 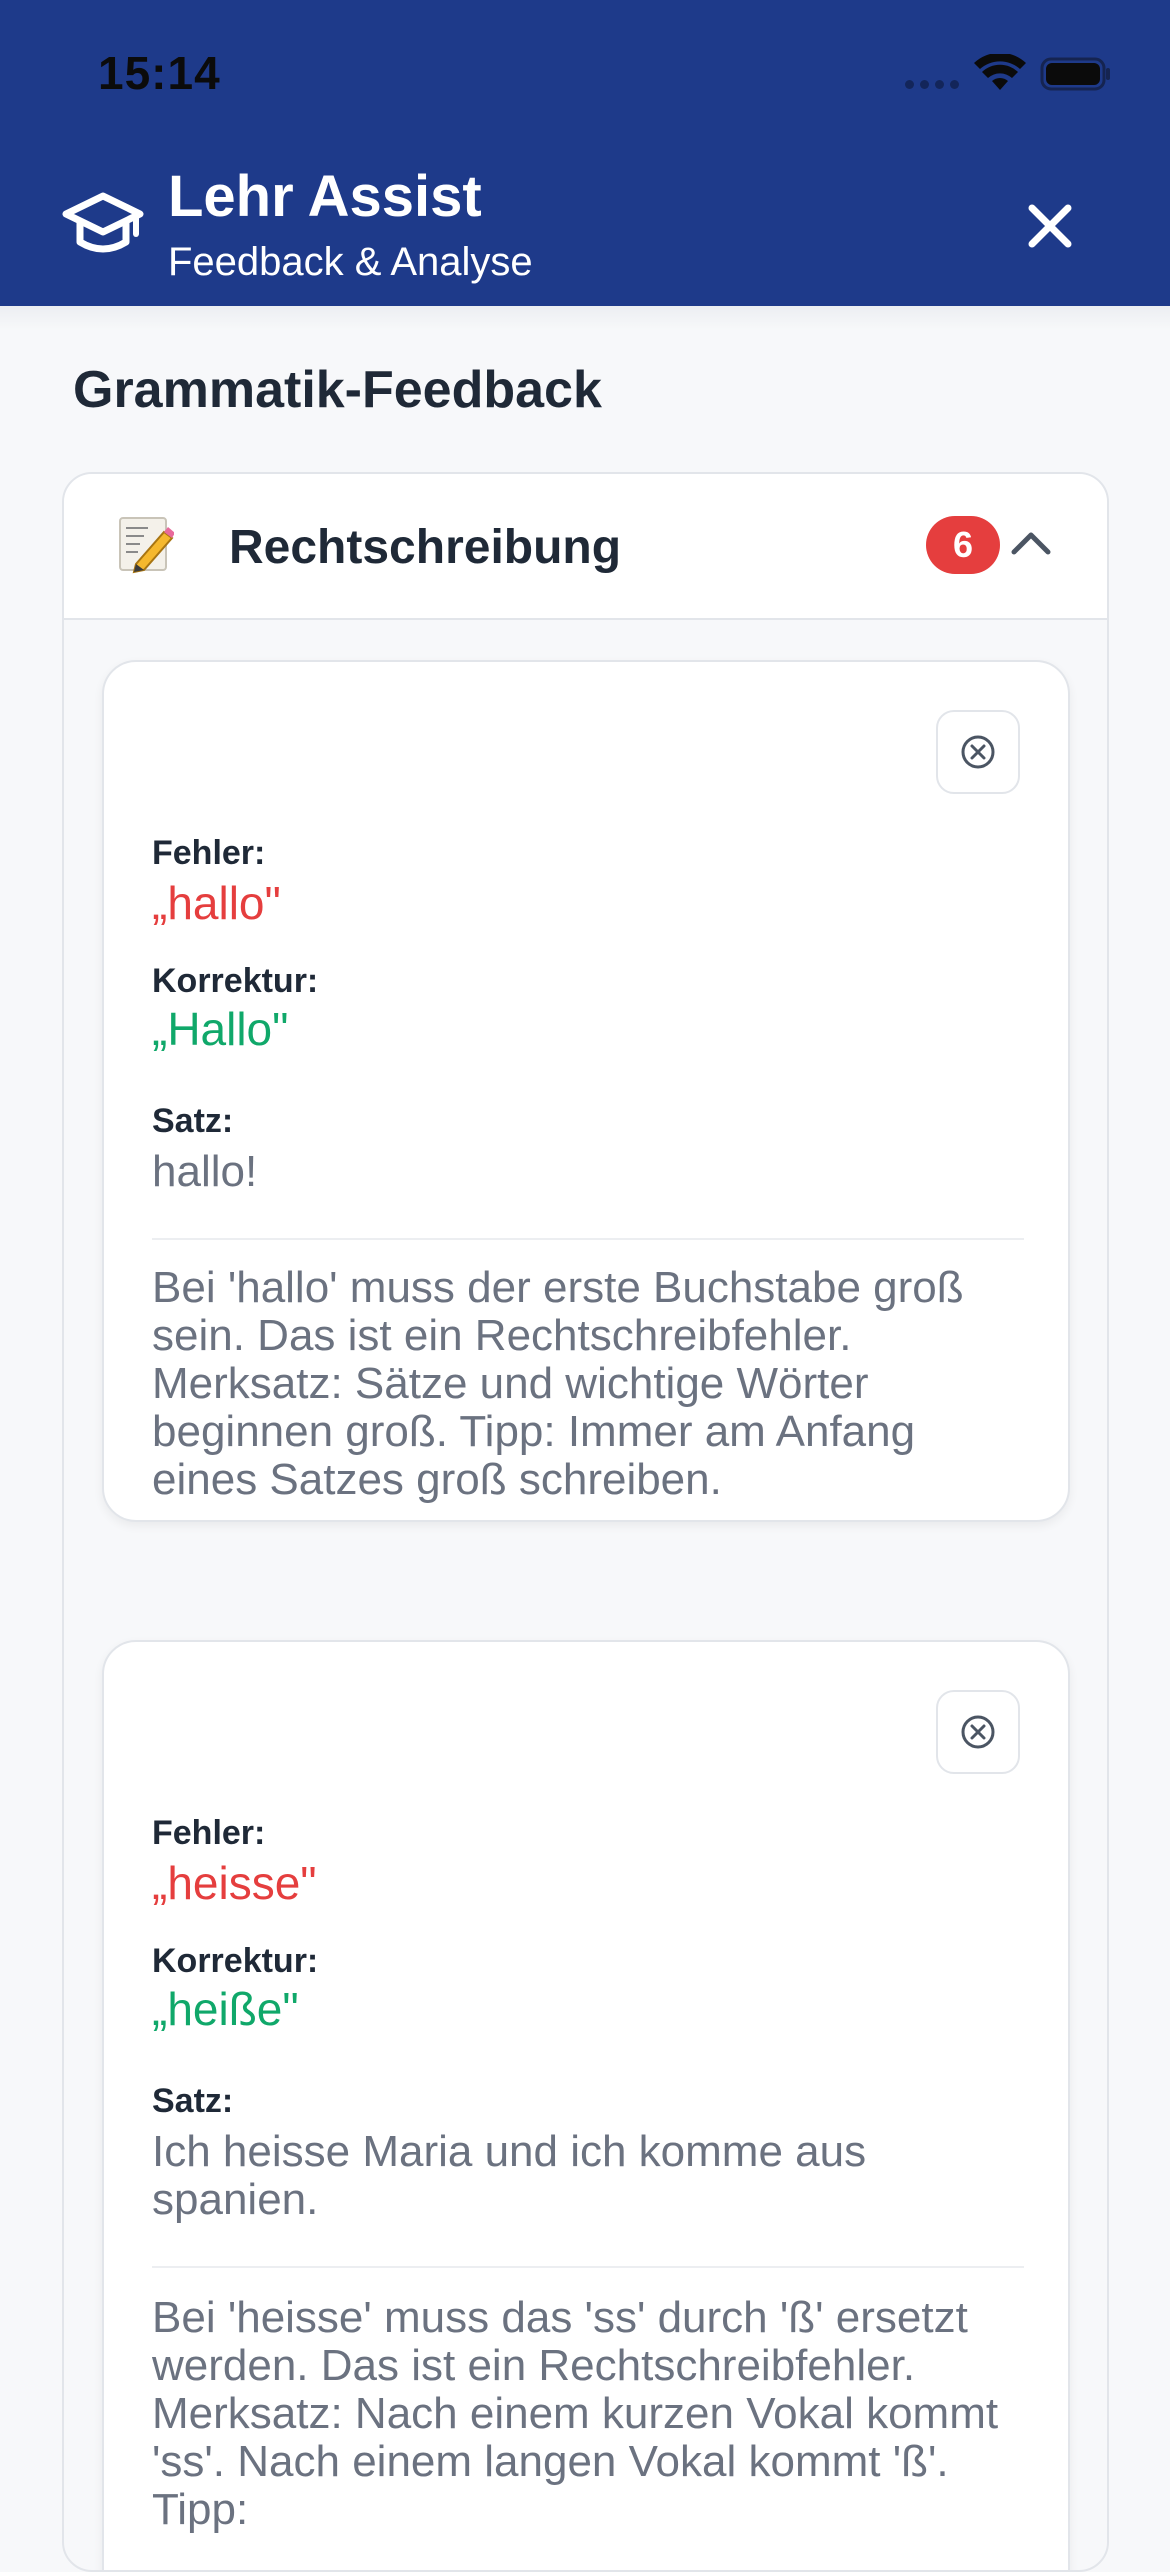 I want to click on graduation-cap-icon, so click(x=103, y=222).